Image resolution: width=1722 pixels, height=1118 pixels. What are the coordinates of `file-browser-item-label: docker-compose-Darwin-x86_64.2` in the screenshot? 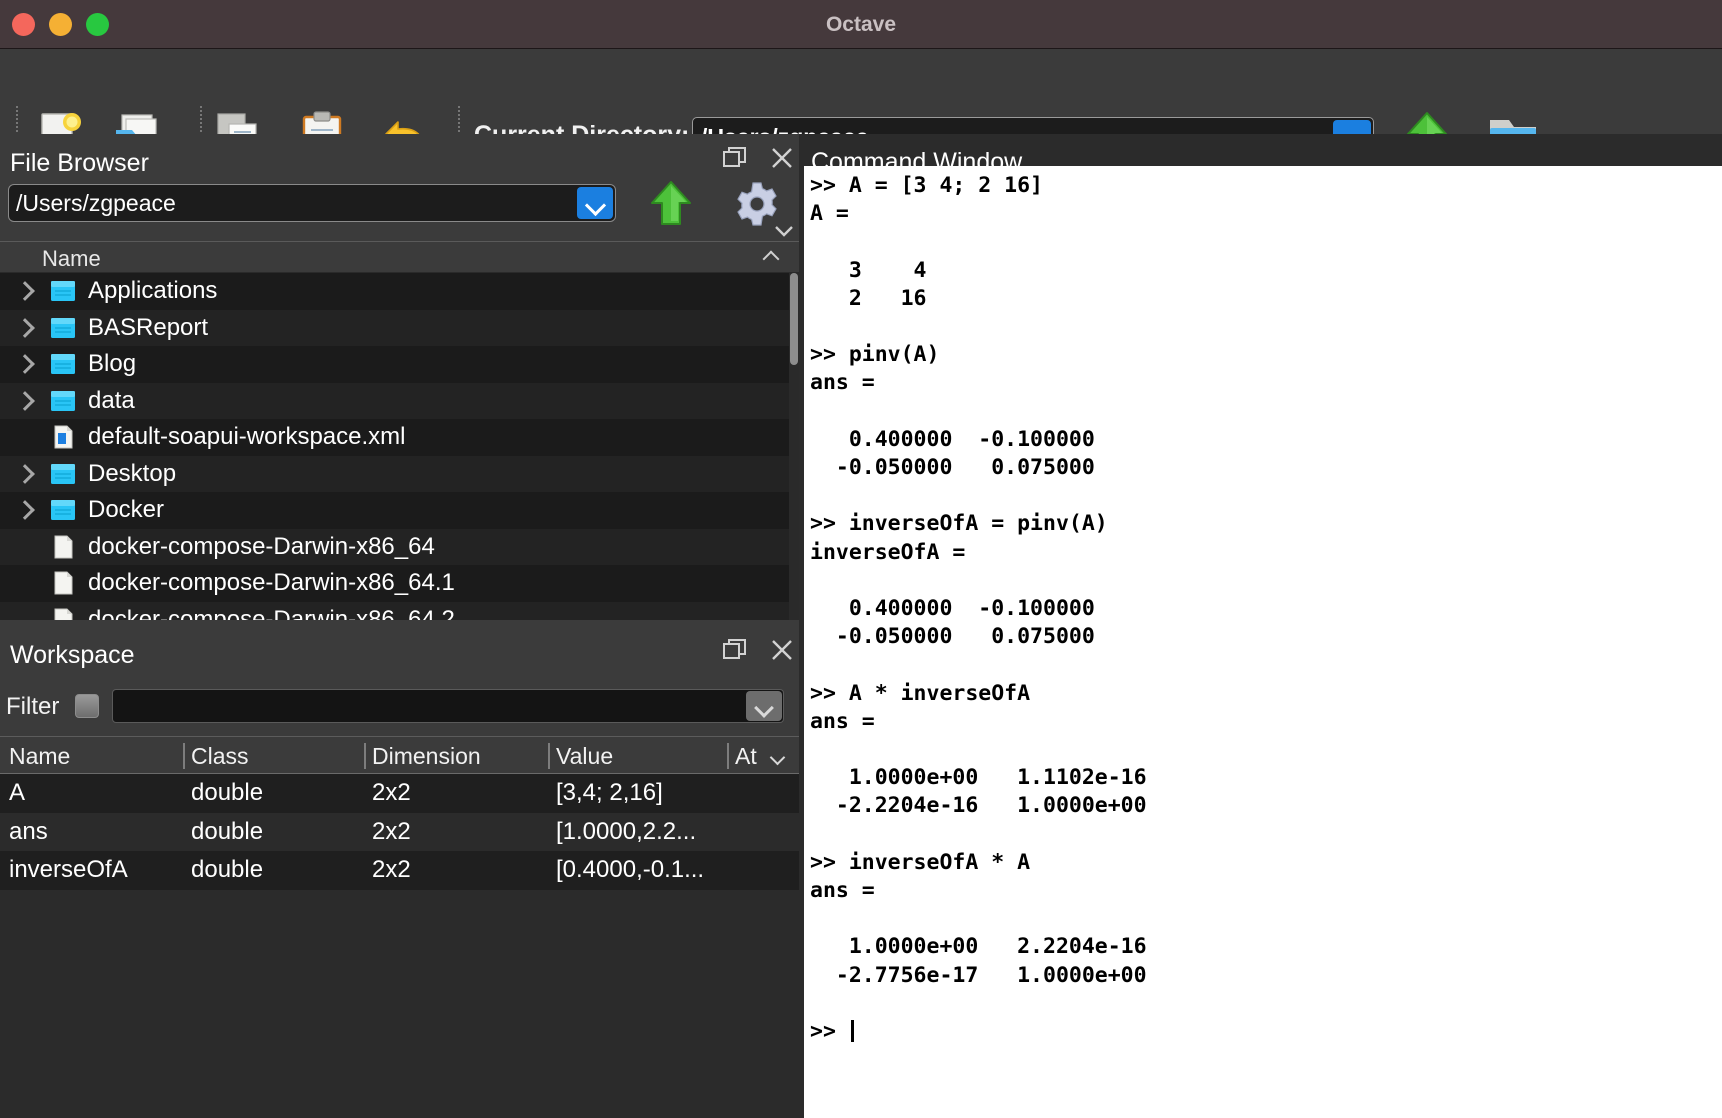 It's located at (271, 612).